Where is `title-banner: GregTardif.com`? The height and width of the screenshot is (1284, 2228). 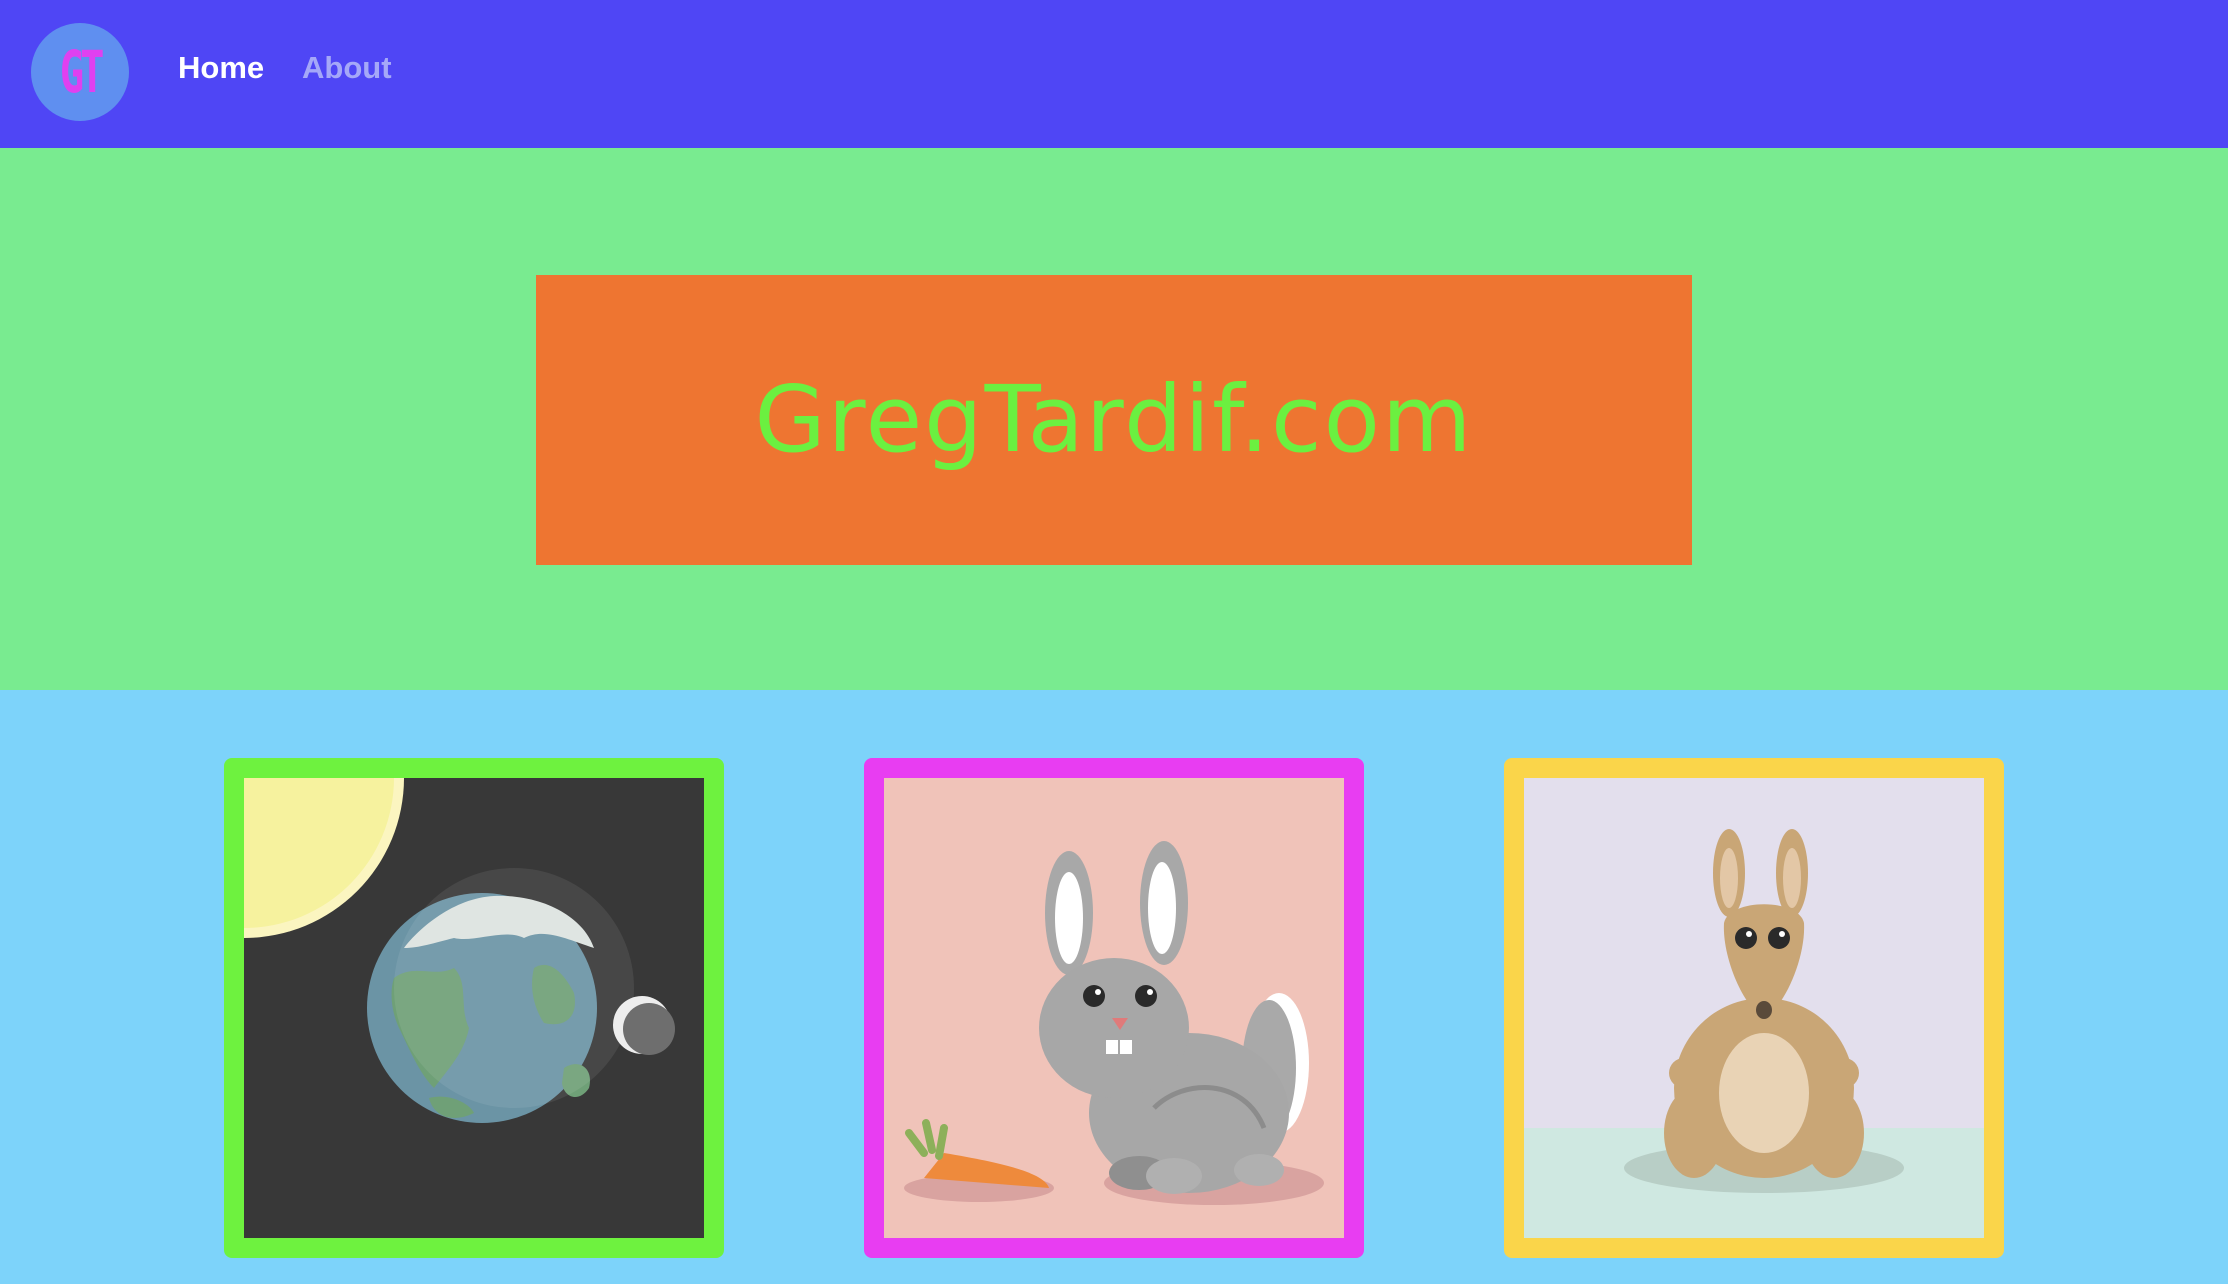
title-banner: GregTardif.com is located at coordinates (1114, 420).